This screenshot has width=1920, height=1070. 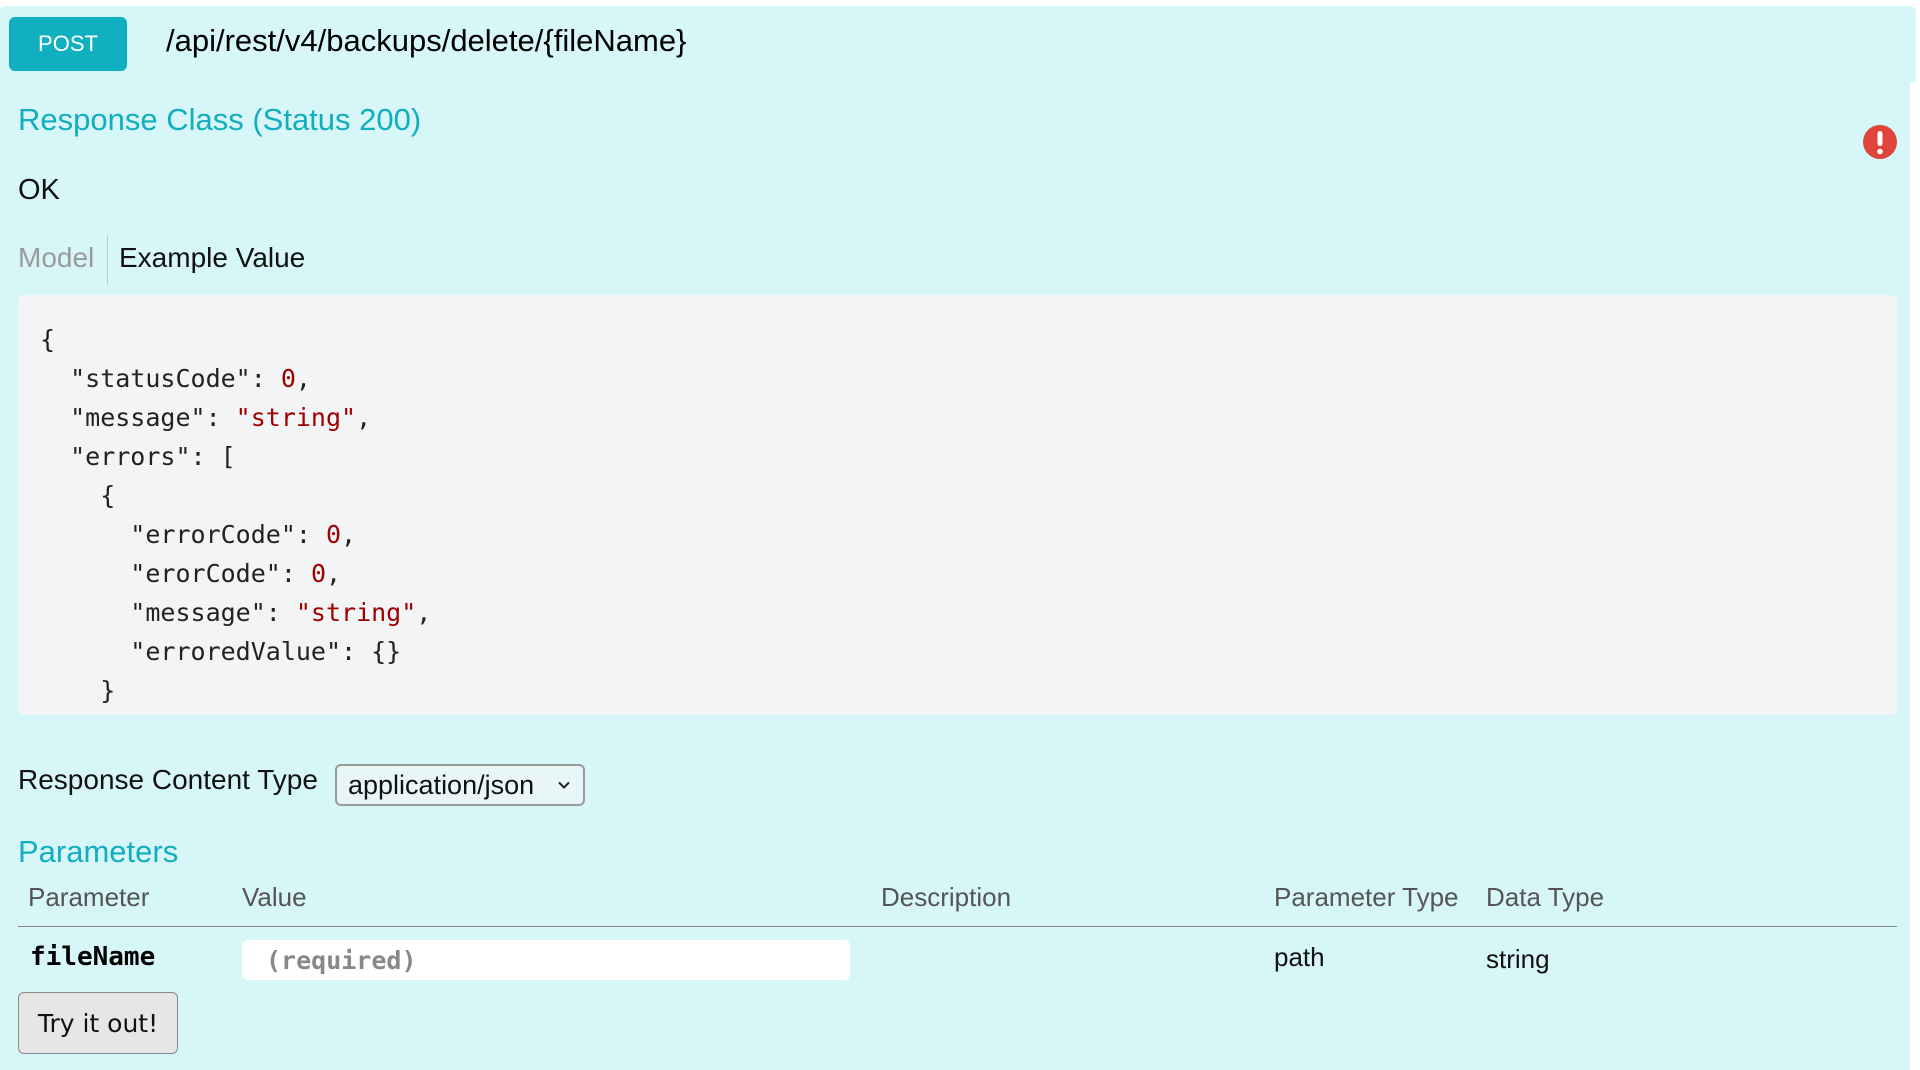 I want to click on column-header-description: Description, so click(x=946, y=897).